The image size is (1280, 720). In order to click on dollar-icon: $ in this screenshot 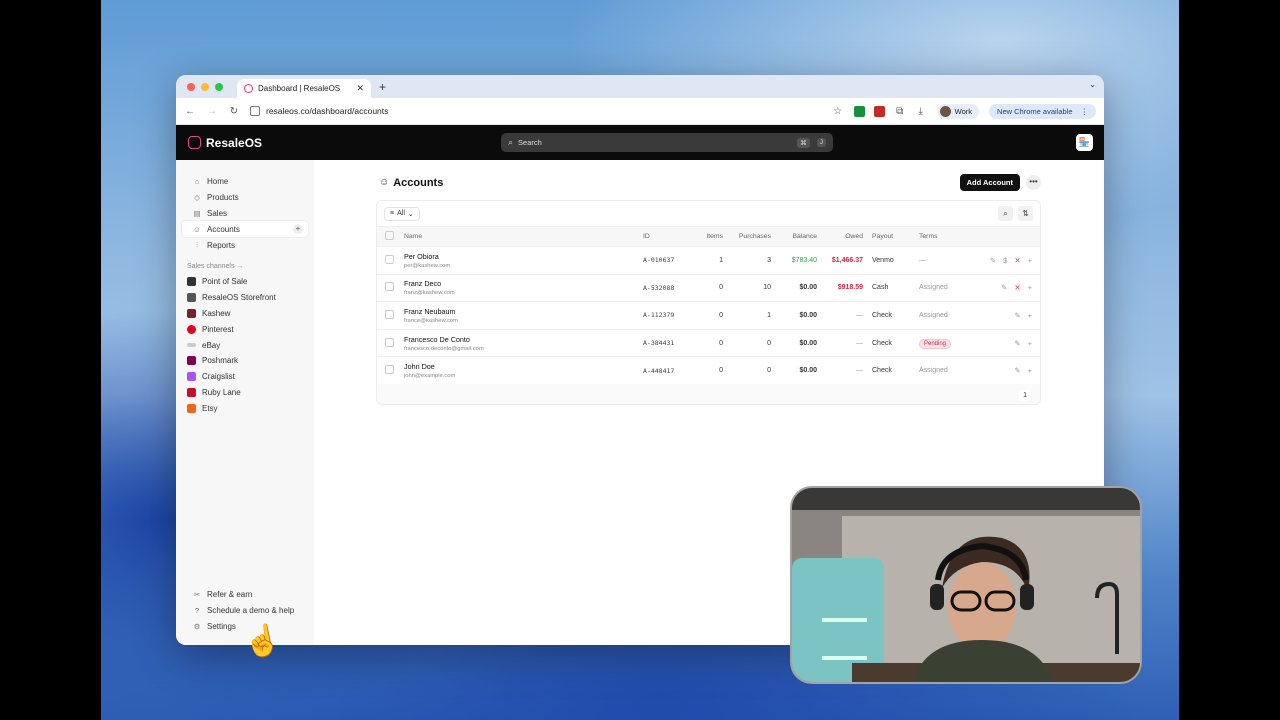, I will do `click(1005, 260)`.